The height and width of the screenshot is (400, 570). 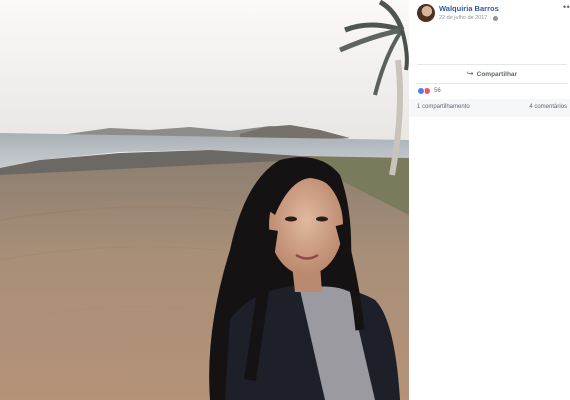 I want to click on avatar, so click(x=426, y=13).